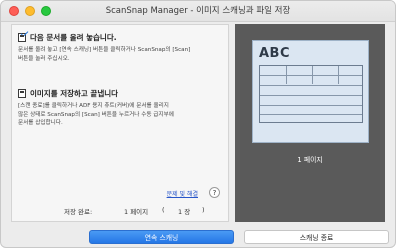 The height and width of the screenshot is (248, 396). What do you see at coordinates (310, 160) in the screenshot?
I see `preview-page-count: 1 페이지` at bounding box center [310, 160].